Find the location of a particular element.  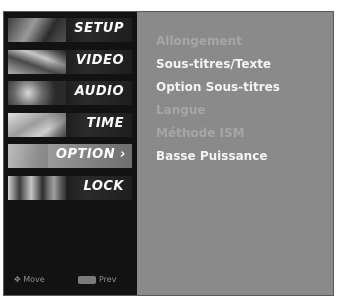

menu-item-setup: SETUP is located at coordinates (70, 30).